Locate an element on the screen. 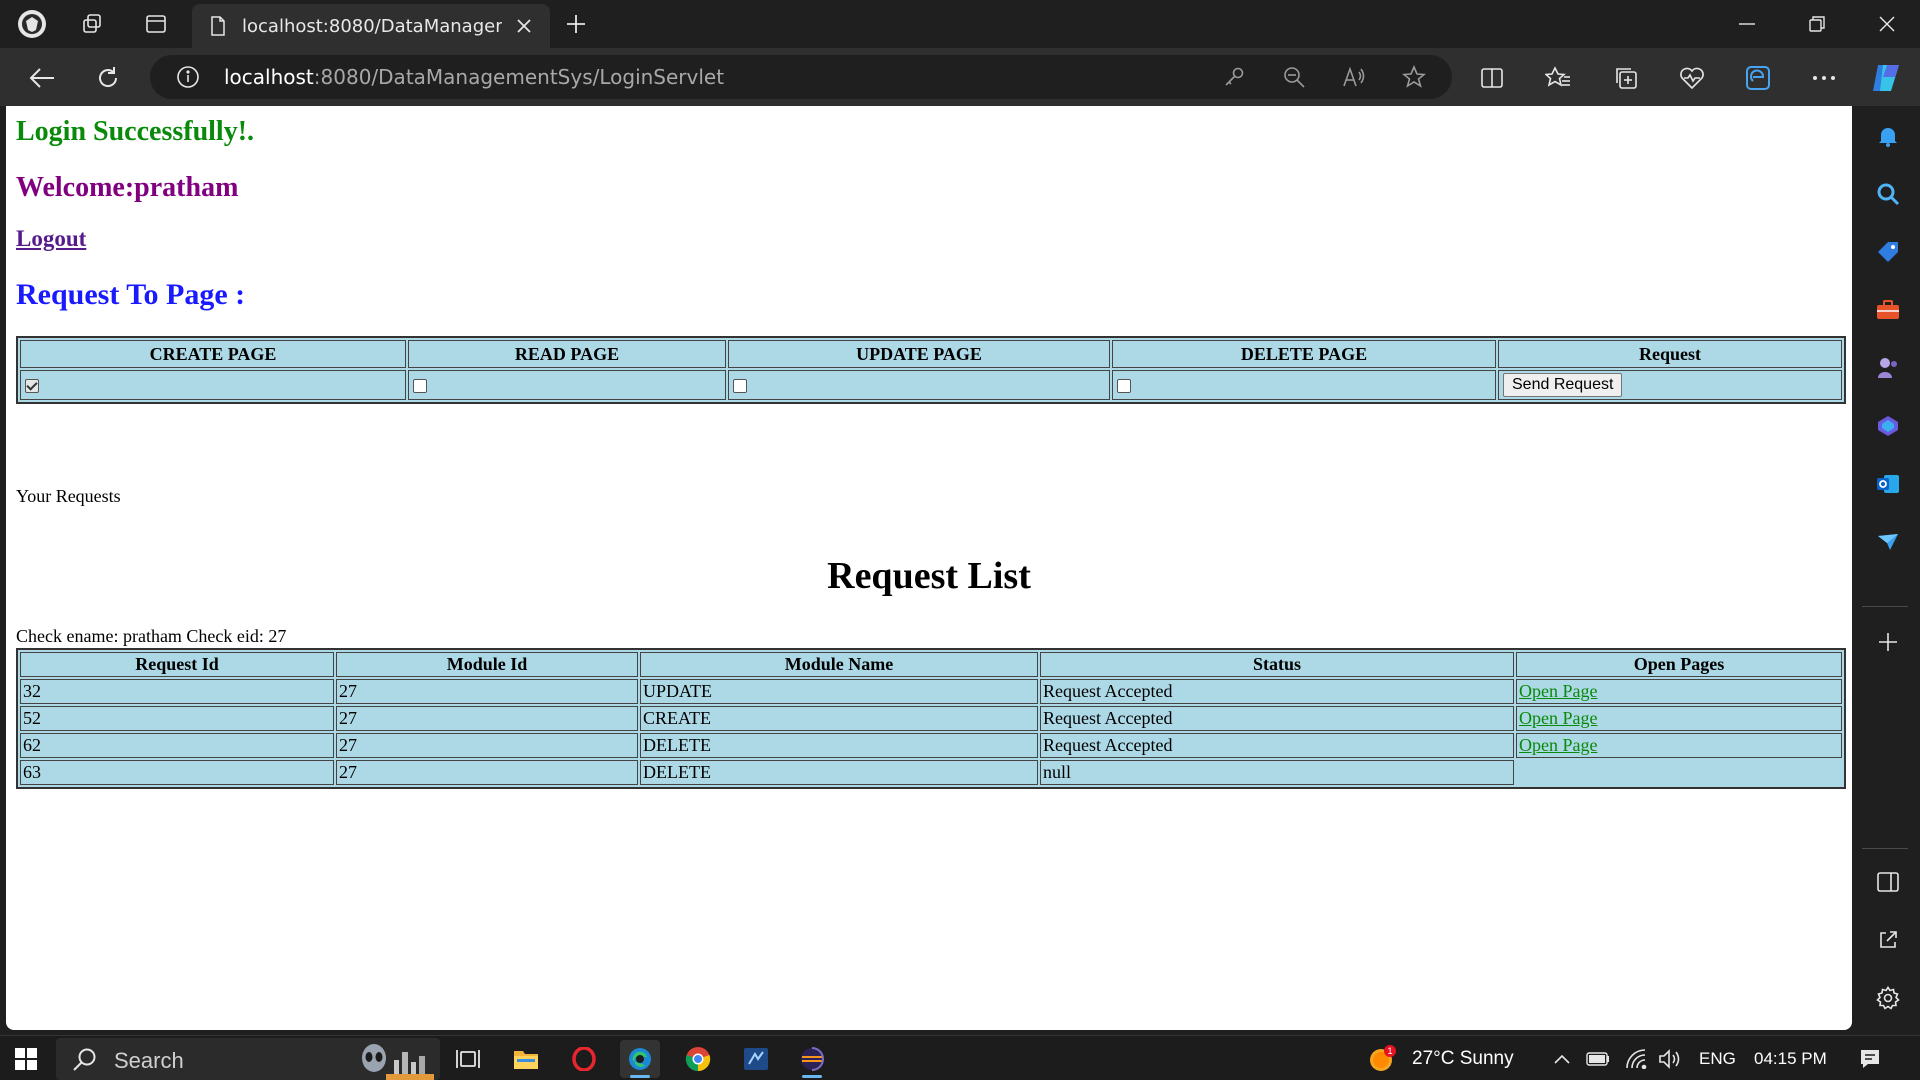  battery-icon is located at coordinates (1598, 1059).